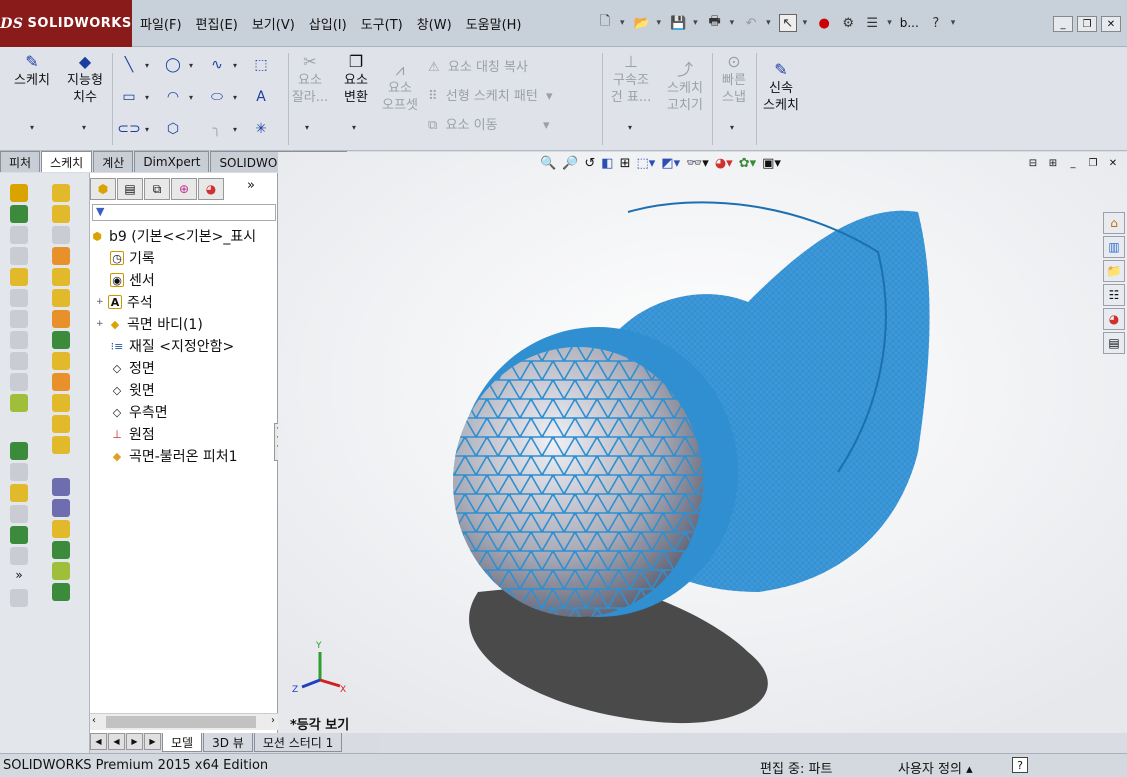 Image resolution: width=1127 pixels, height=777 pixels. What do you see at coordinates (228, 742) in the screenshot?
I see `tab-3d-views: 3D 뷰` at bounding box center [228, 742].